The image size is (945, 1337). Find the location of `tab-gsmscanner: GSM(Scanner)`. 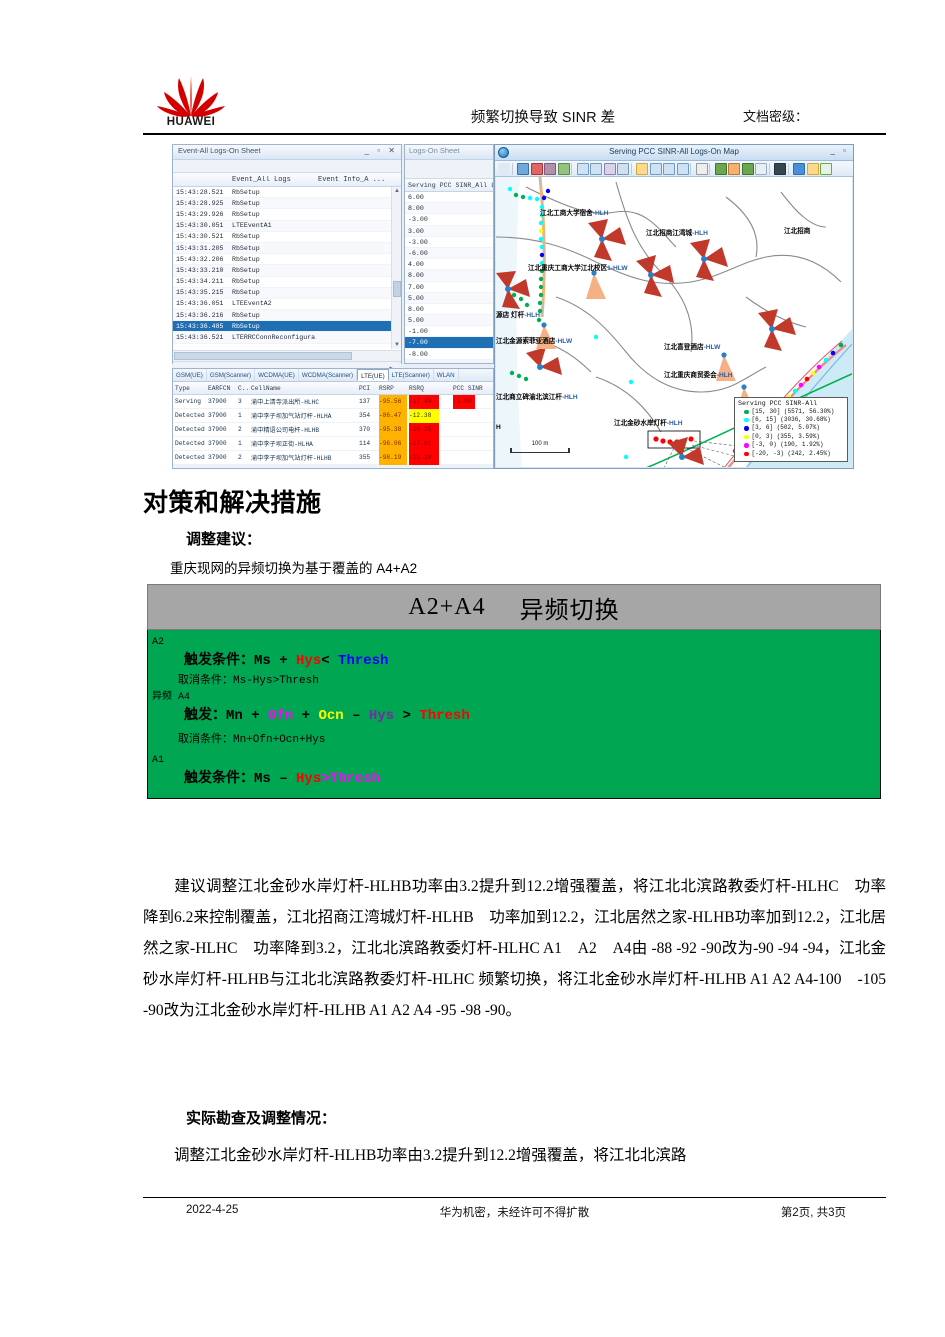

tab-gsmscanner: GSM(Scanner) is located at coordinates (231, 375).